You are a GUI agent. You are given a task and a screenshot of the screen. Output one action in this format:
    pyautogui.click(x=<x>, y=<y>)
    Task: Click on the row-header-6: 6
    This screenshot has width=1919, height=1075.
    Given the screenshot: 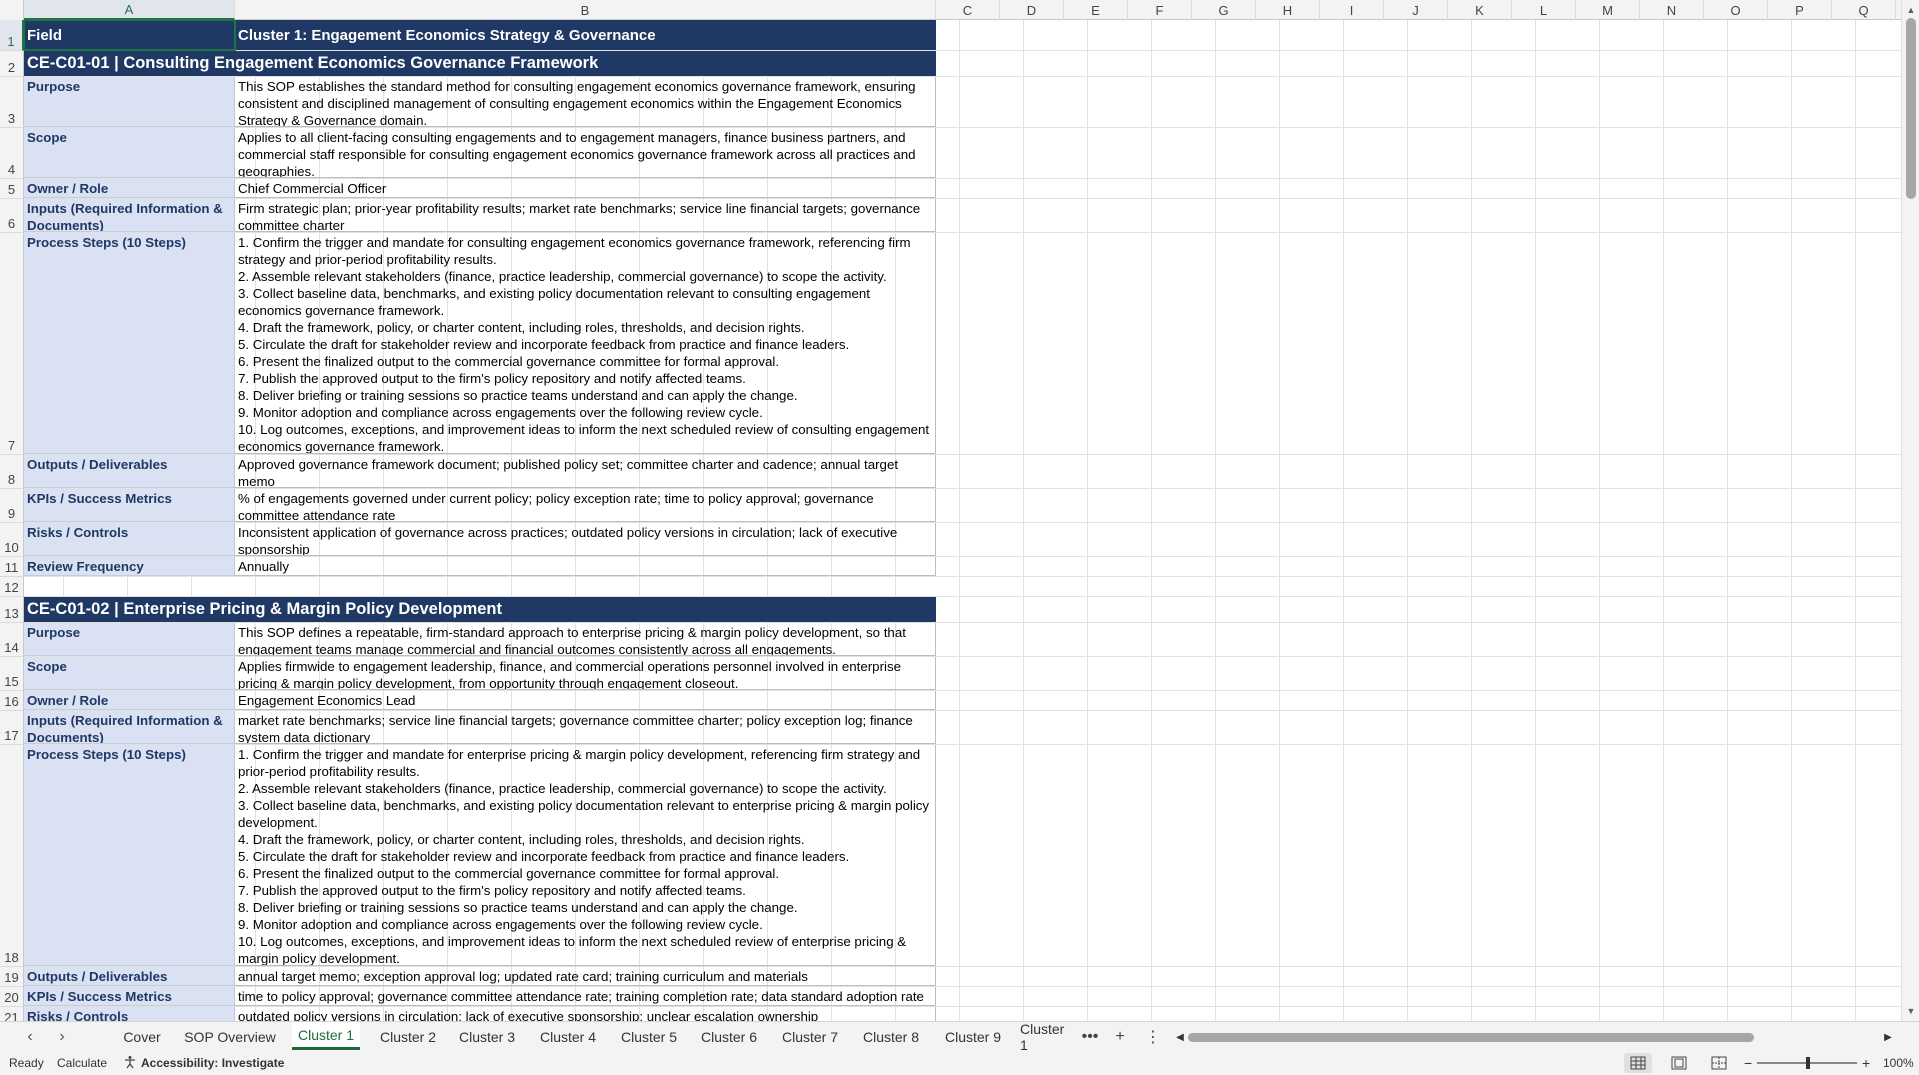 What is the action you would take?
    pyautogui.click(x=12, y=216)
    